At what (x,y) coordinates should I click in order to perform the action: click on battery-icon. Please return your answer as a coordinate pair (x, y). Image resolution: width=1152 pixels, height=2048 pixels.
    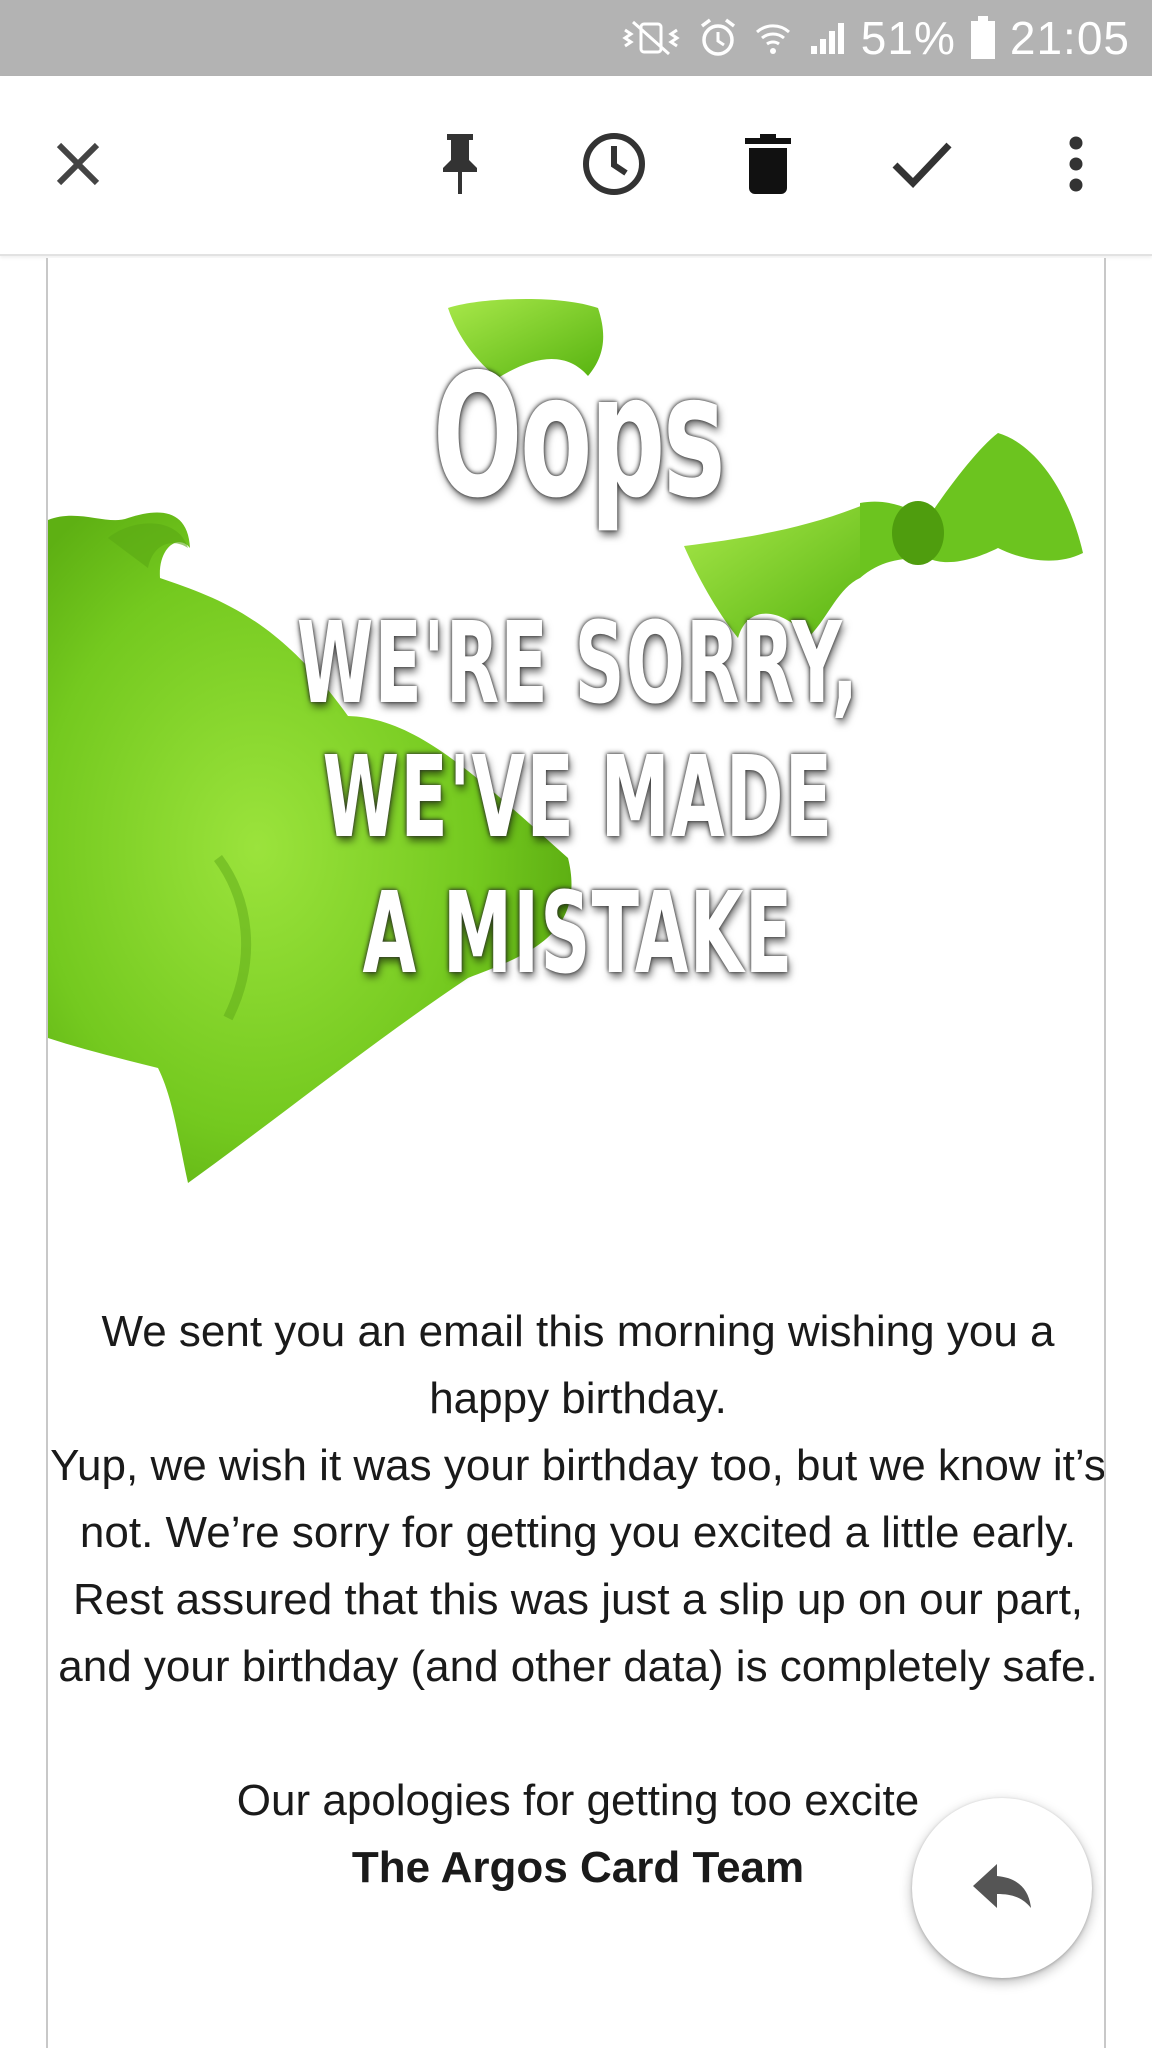
    Looking at the image, I should click on (983, 38).